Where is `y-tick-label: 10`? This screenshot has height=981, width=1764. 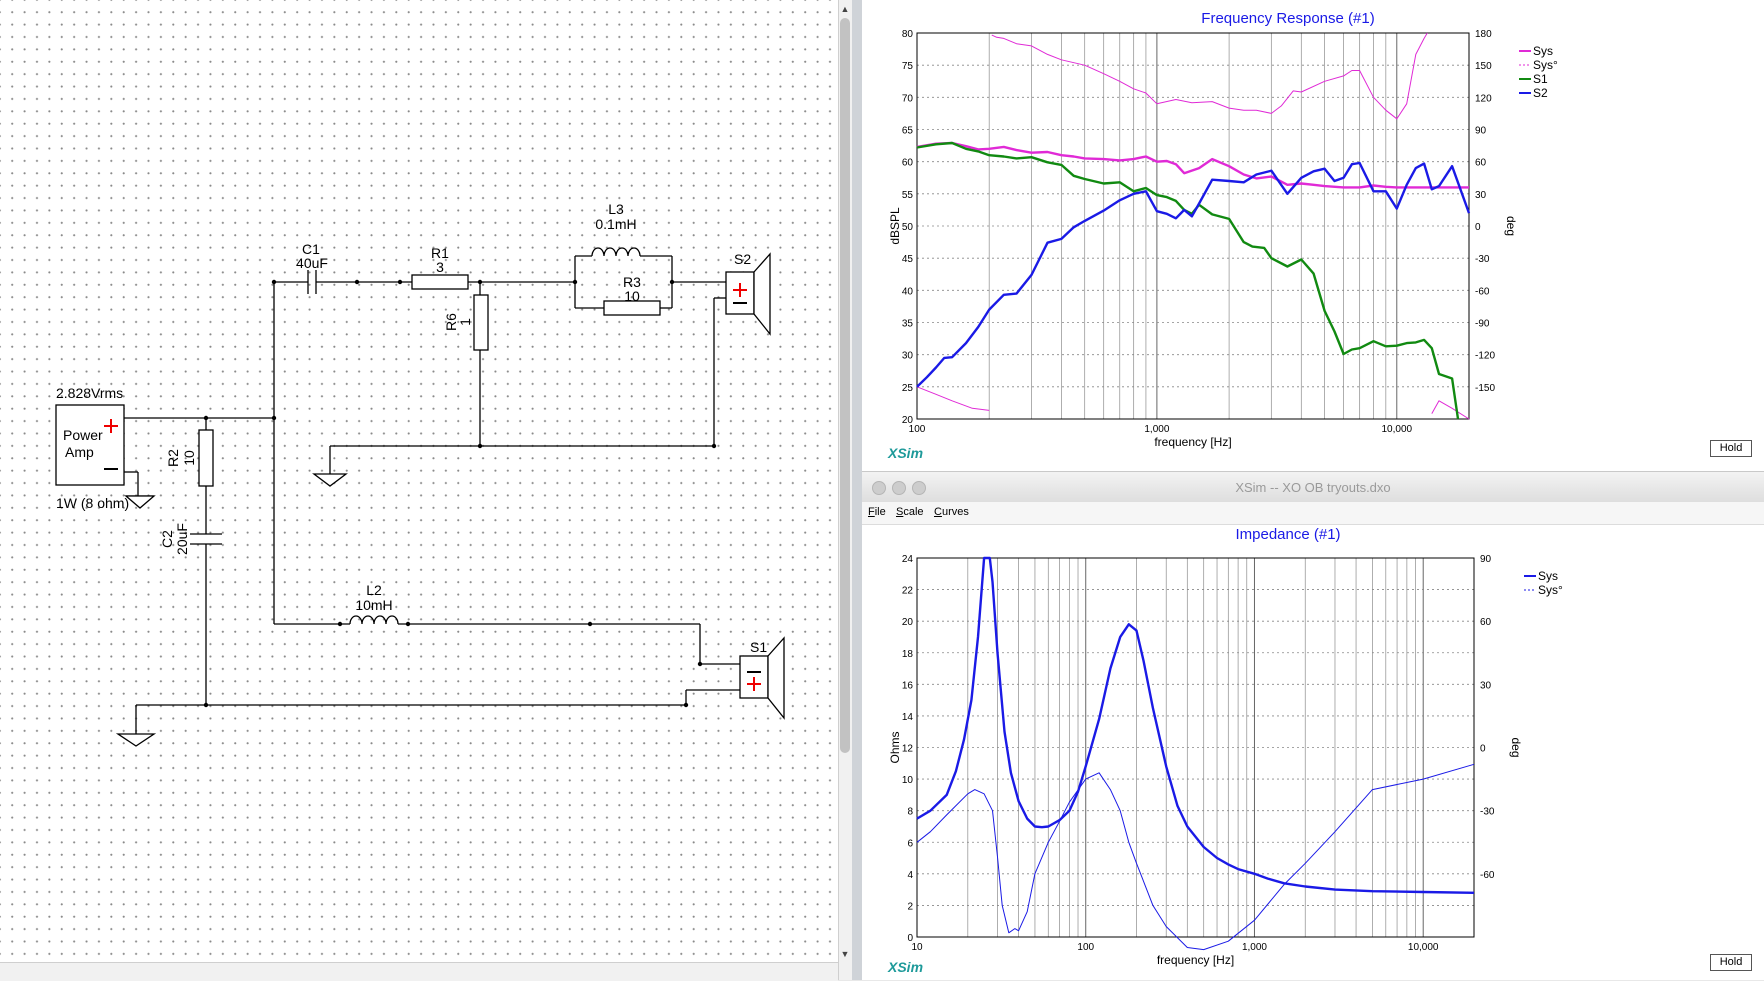
y-tick-label: 10 is located at coordinates (908, 780).